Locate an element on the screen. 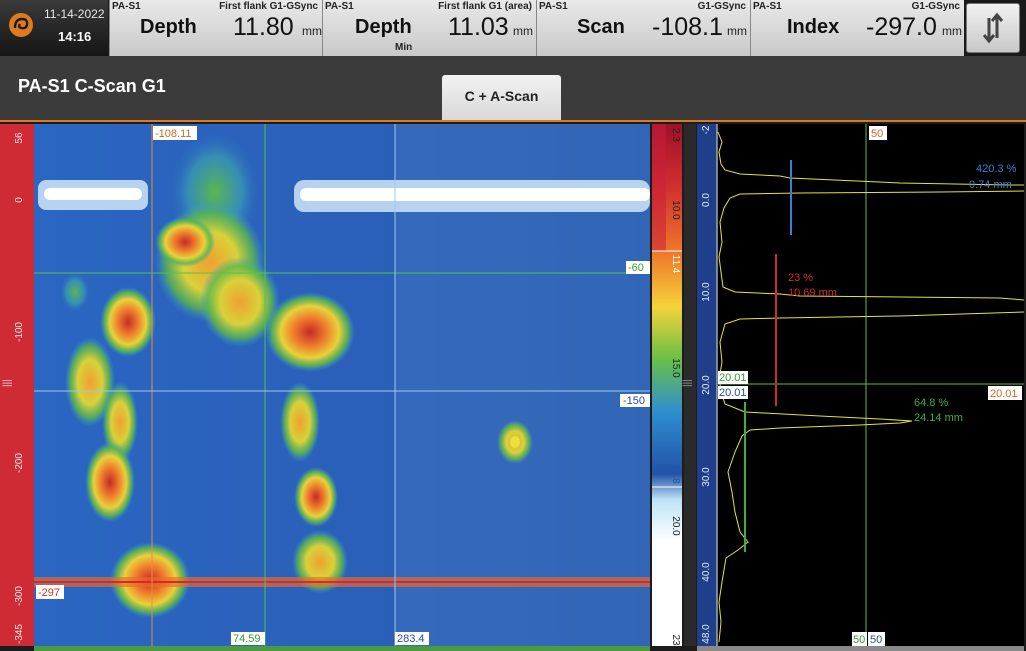  depth-tick: -2 is located at coordinates (706, 129).